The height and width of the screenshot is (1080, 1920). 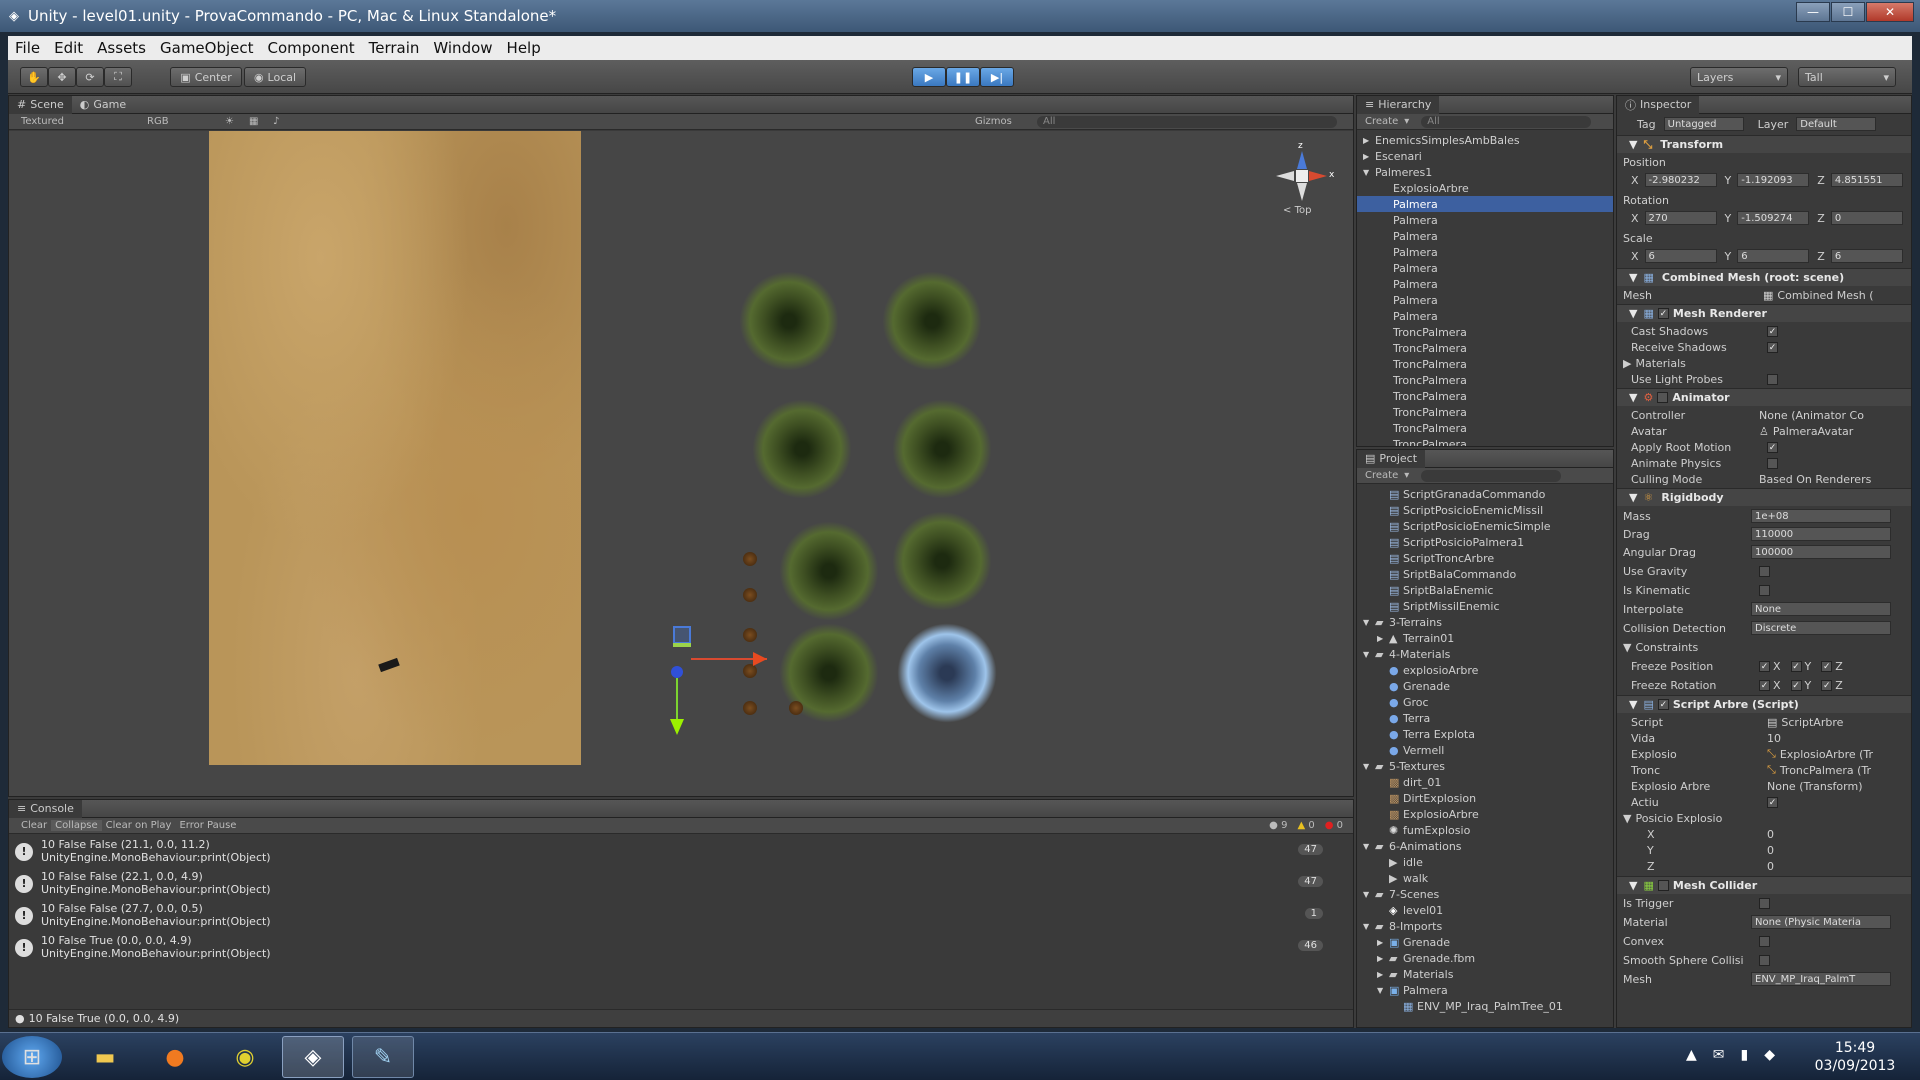 I want to click on project-item: ▤ ScriptPosicioEnemicSimple, so click(x=1485, y=526).